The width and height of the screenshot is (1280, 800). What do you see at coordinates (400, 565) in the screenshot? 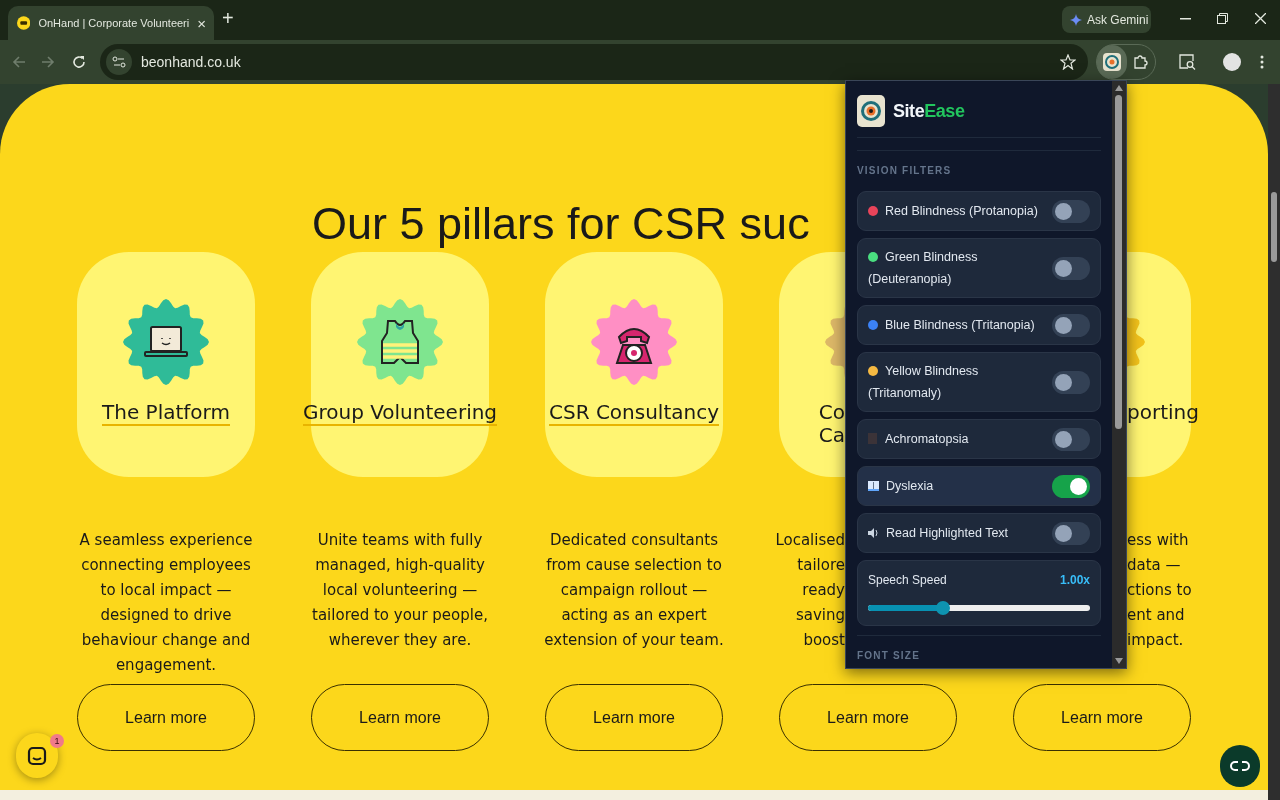
I see `card-description-line: managed, high-quality` at bounding box center [400, 565].